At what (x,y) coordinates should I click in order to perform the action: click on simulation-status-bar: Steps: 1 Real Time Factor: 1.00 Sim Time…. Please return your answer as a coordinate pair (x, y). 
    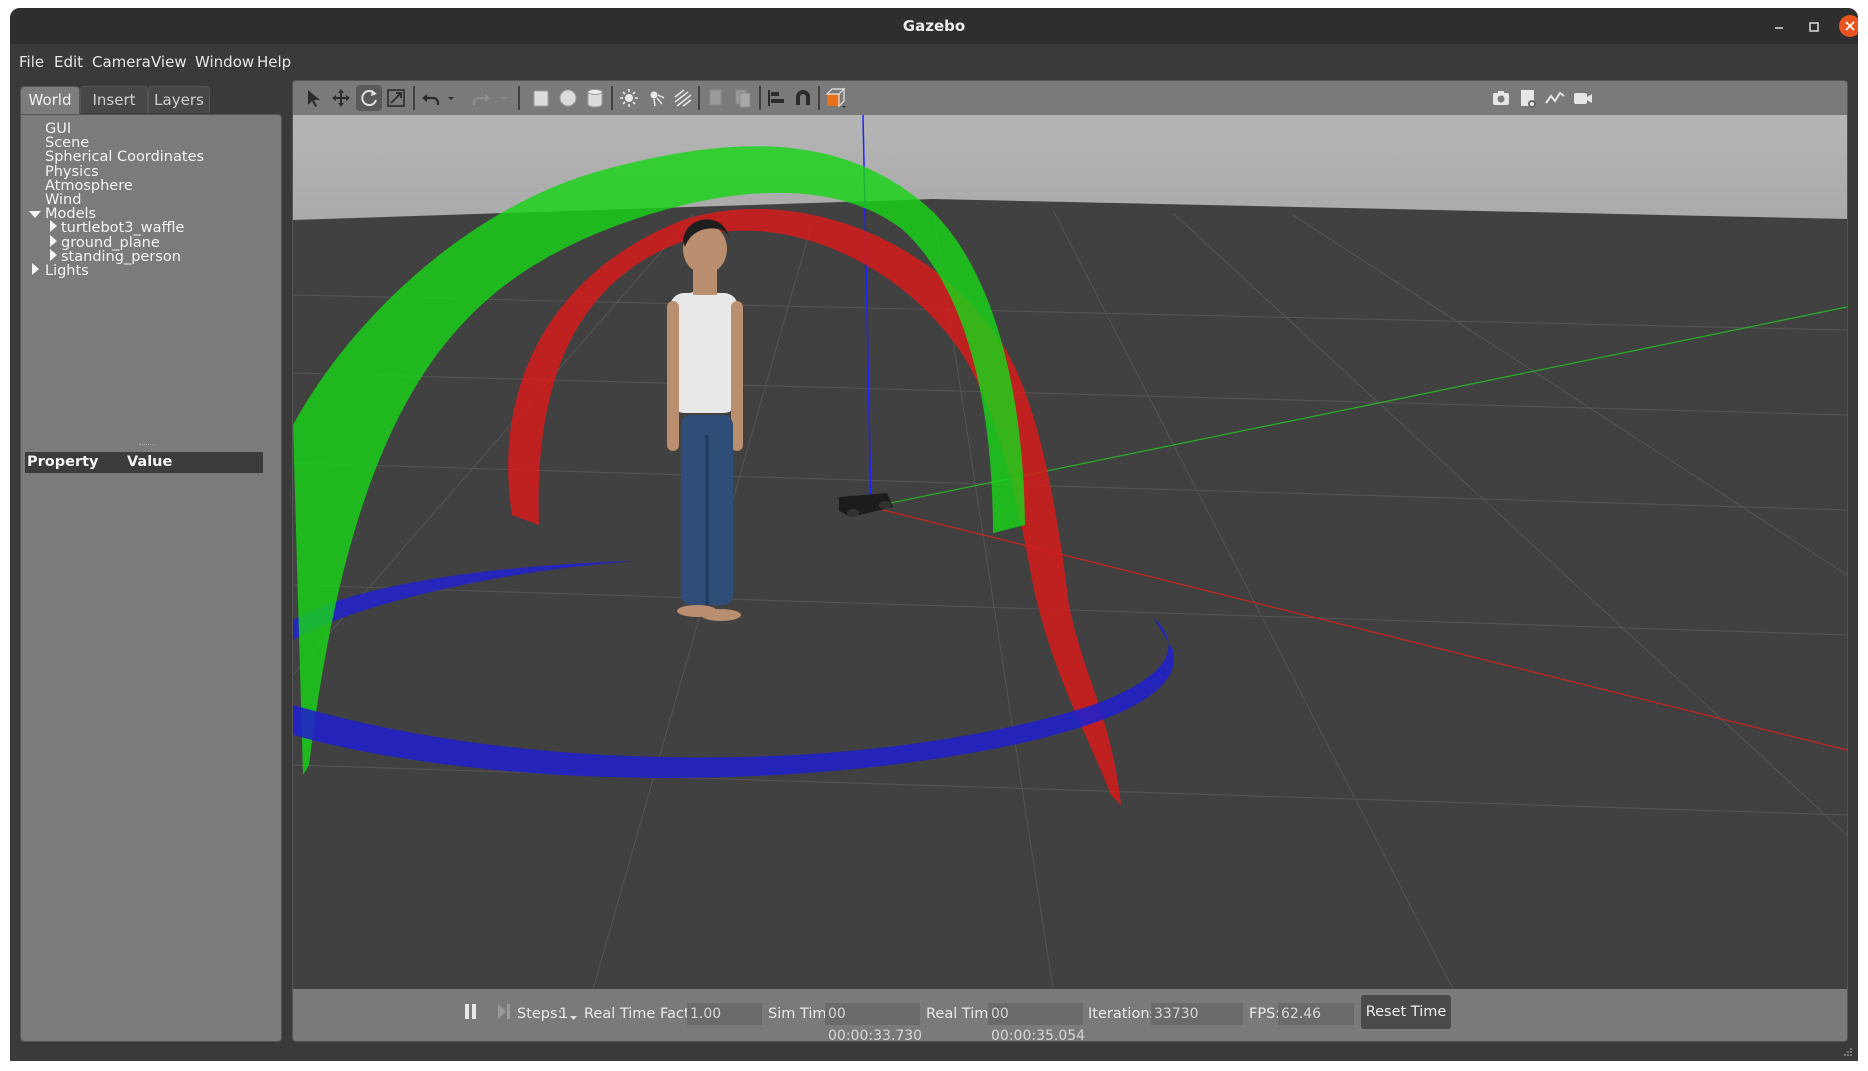
    Looking at the image, I should click on (1070, 1015).